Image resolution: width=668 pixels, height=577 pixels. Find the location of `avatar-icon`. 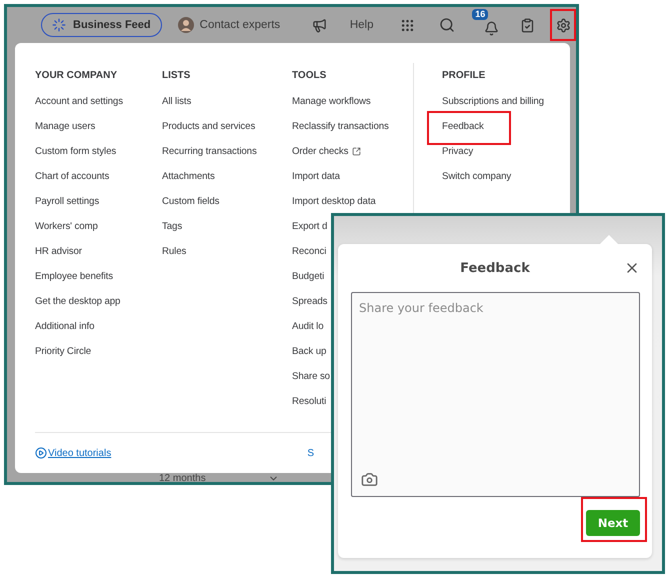

avatar-icon is located at coordinates (186, 25).